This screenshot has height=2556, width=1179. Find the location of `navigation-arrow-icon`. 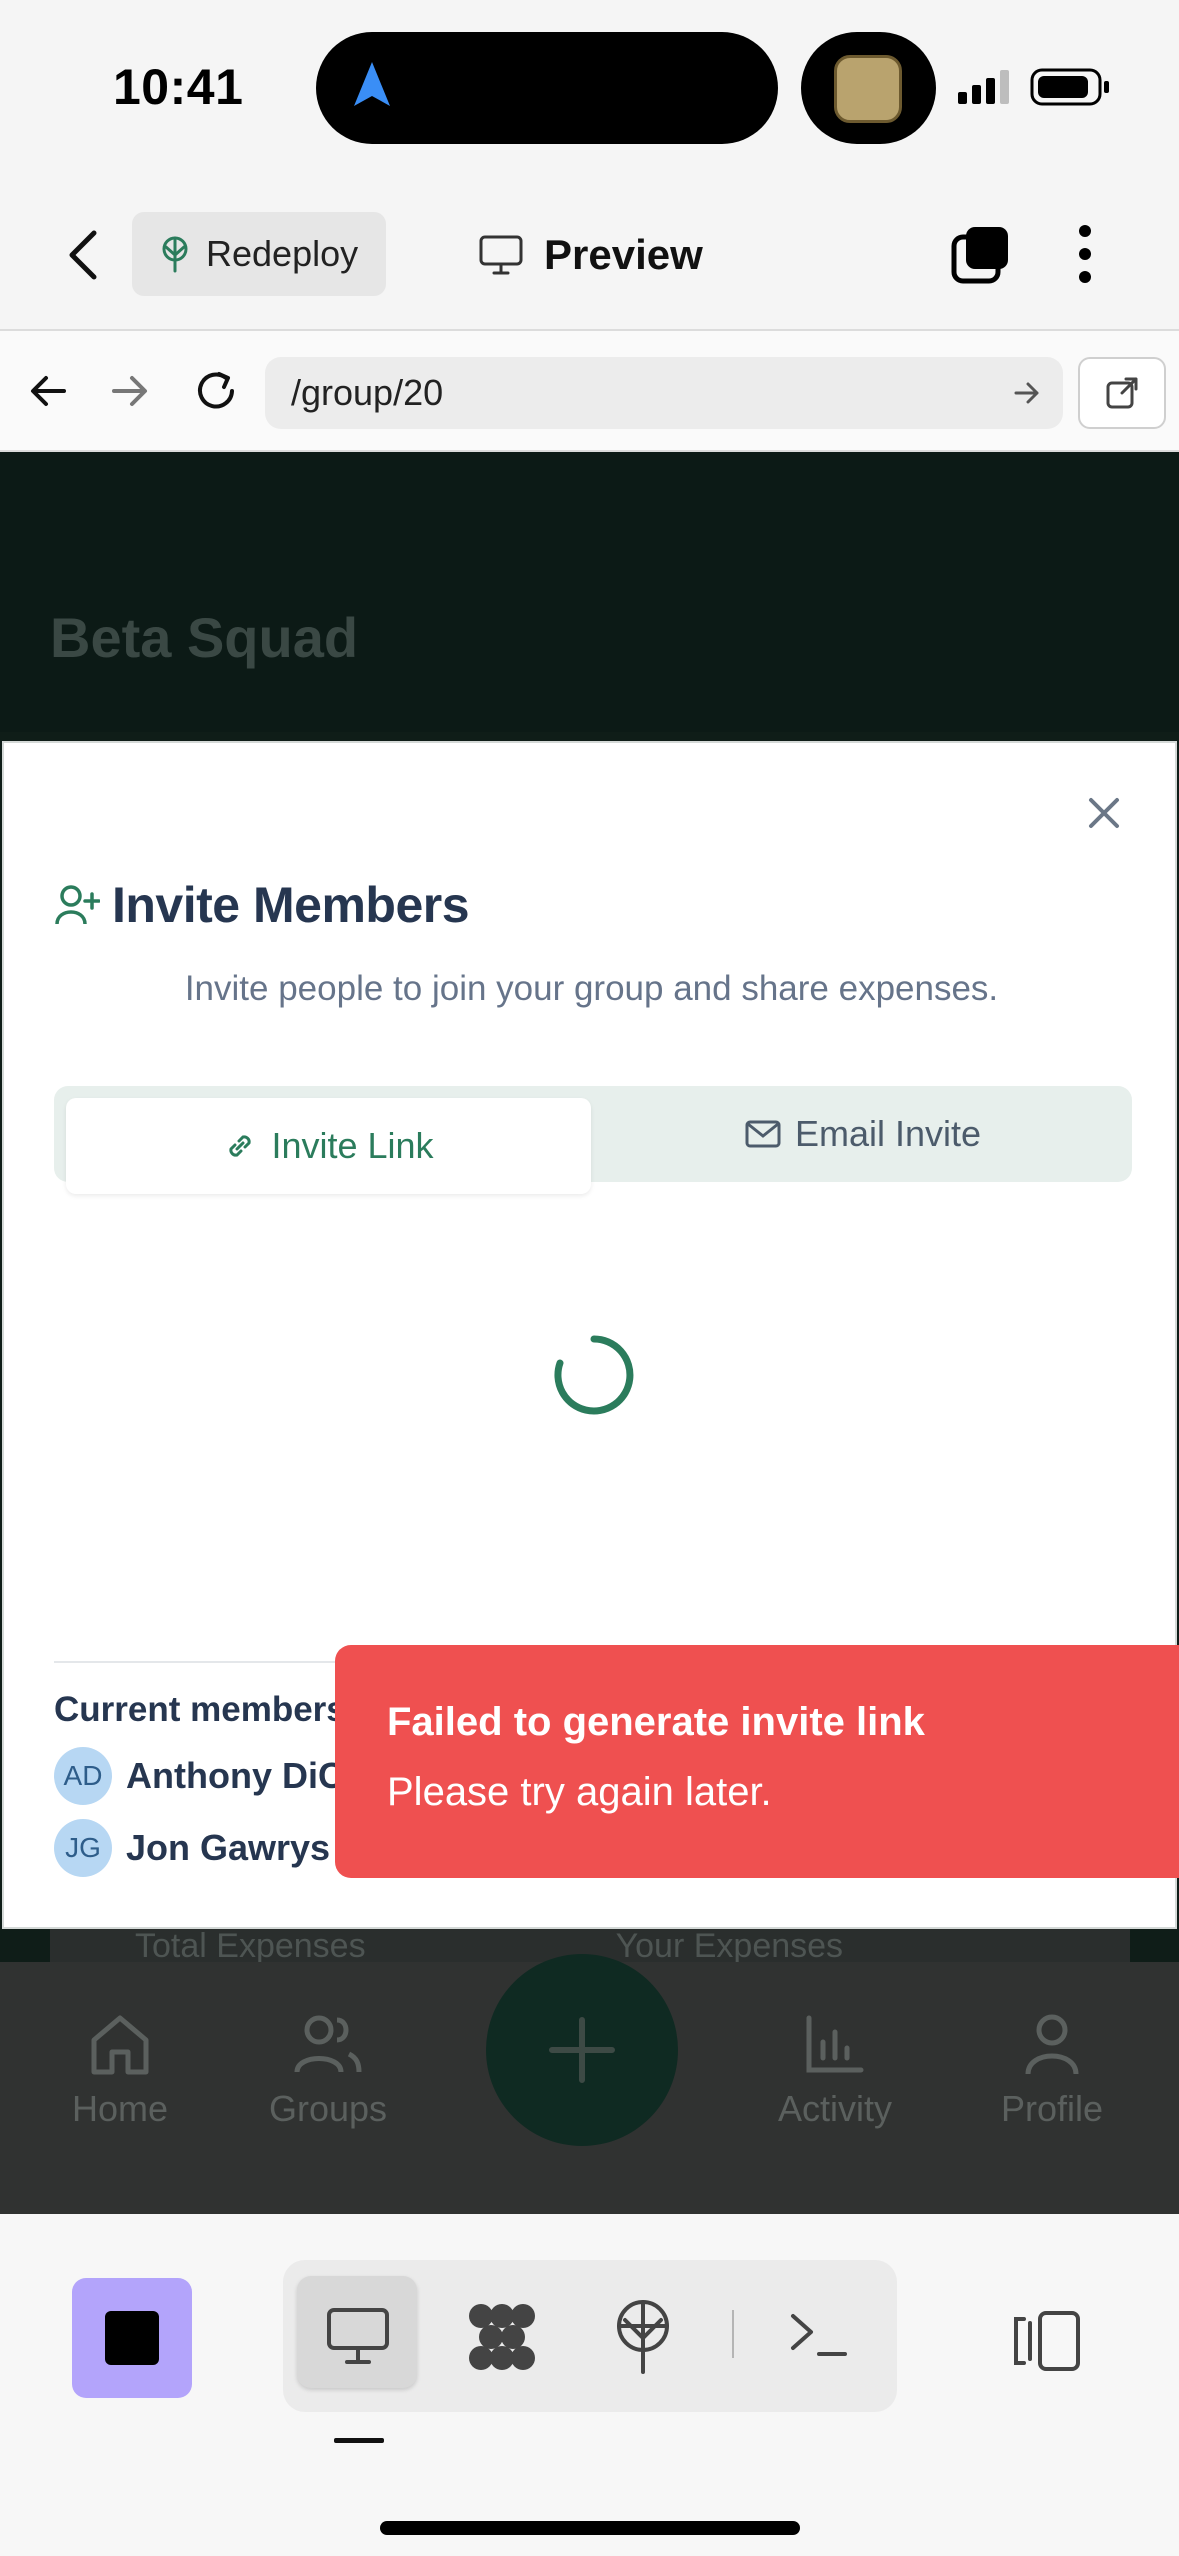

navigation-arrow-icon is located at coordinates (372, 84).